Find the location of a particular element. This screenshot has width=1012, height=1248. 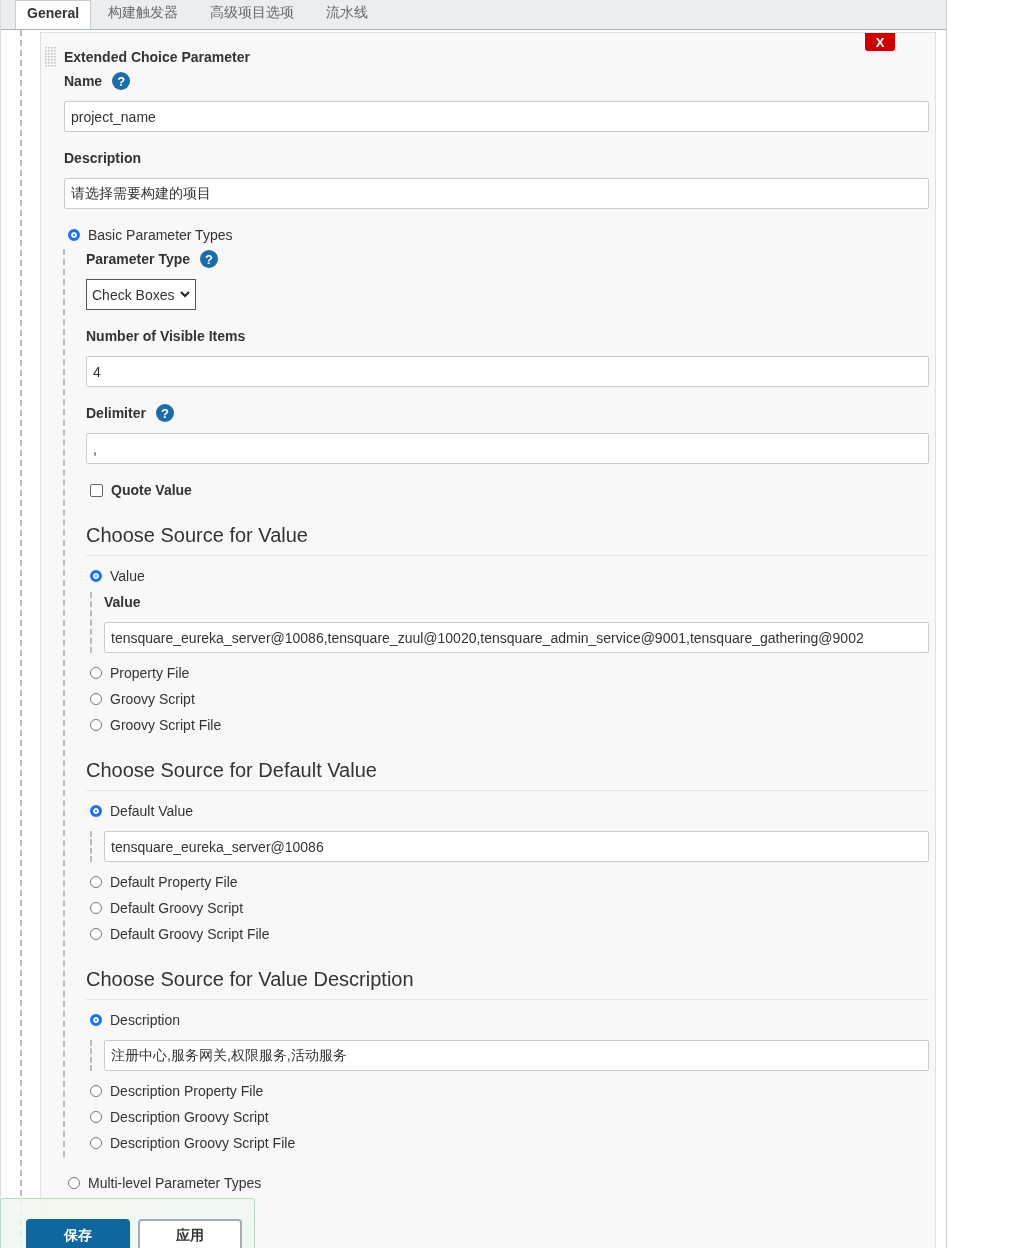

checkbox-label: Quote Value is located at coordinates (151, 490).